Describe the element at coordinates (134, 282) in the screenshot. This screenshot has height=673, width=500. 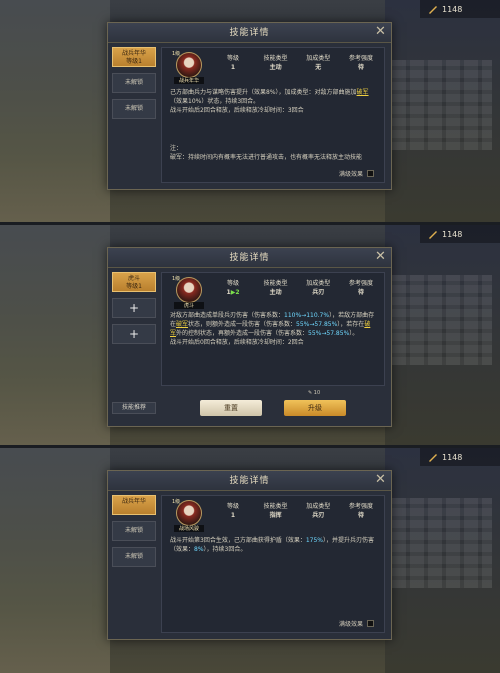
I see `skill-tab-1: 虎斗 等级1` at that location.